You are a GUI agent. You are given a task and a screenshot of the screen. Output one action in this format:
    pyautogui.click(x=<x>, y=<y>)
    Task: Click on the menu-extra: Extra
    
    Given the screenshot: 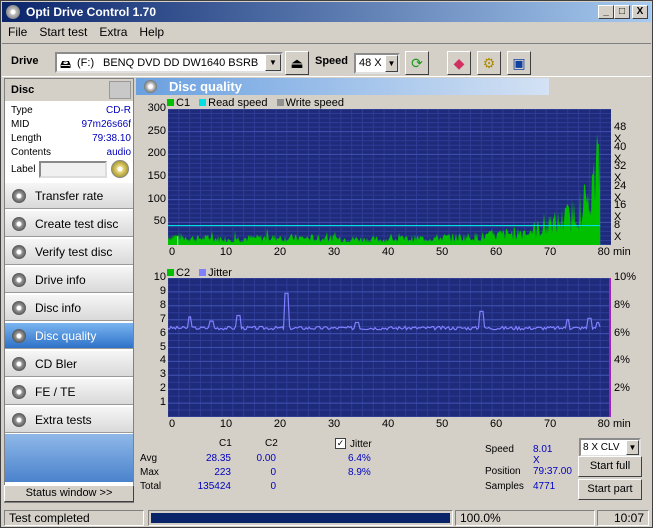 What is the action you would take?
    pyautogui.click(x=113, y=31)
    